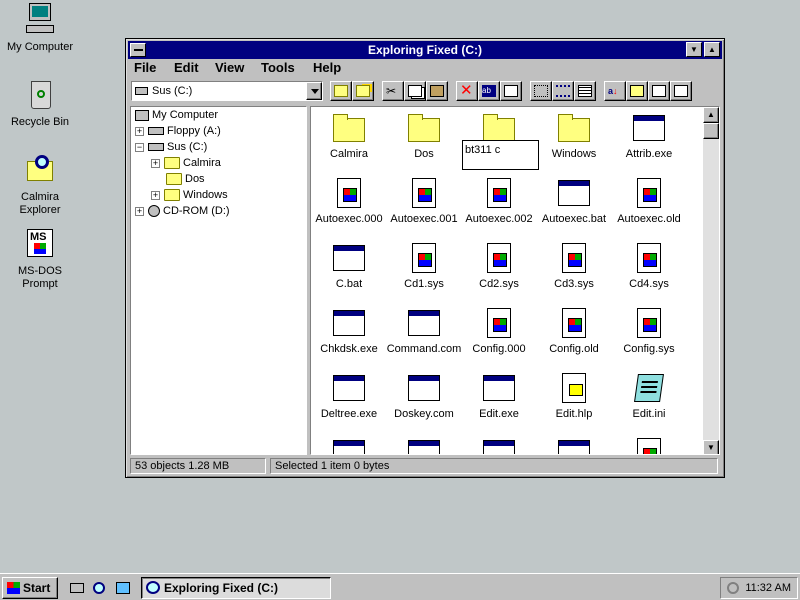  What do you see at coordinates (349, 396) in the screenshot?
I see `file-item: Deltree.exe` at bounding box center [349, 396].